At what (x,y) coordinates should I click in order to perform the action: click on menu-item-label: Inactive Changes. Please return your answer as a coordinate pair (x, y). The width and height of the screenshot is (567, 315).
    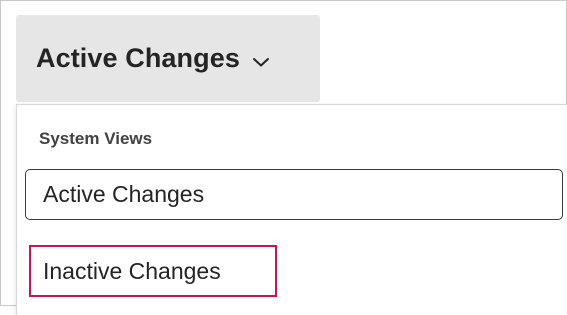
    Looking at the image, I should click on (132, 270).